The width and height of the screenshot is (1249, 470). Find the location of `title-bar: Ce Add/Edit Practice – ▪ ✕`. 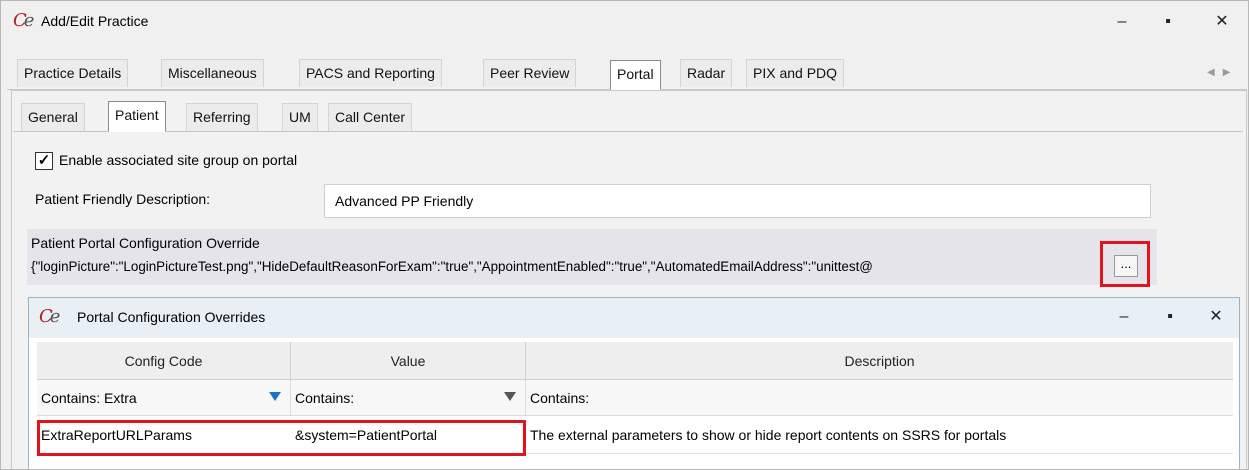

title-bar: Ce Add/Edit Practice – ▪ ✕ is located at coordinates (624, 22).